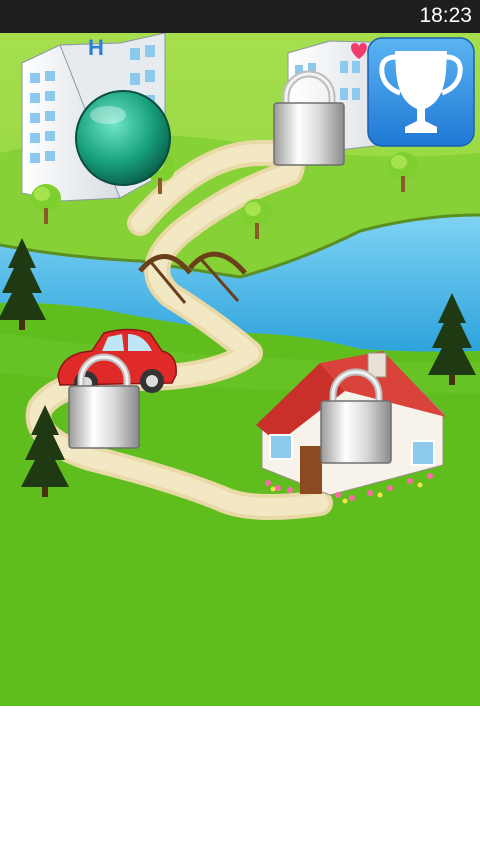 Image resolution: width=480 pixels, height=853 pixels. What do you see at coordinates (421, 92) in the screenshot?
I see `trophy-button` at bounding box center [421, 92].